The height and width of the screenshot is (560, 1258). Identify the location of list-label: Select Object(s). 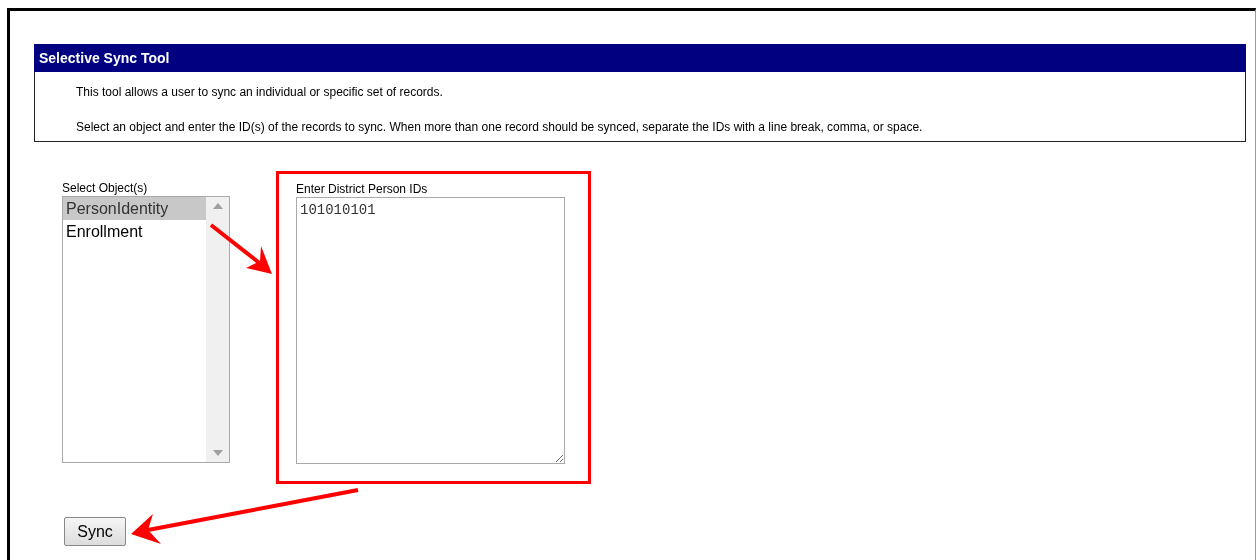
(105, 188).